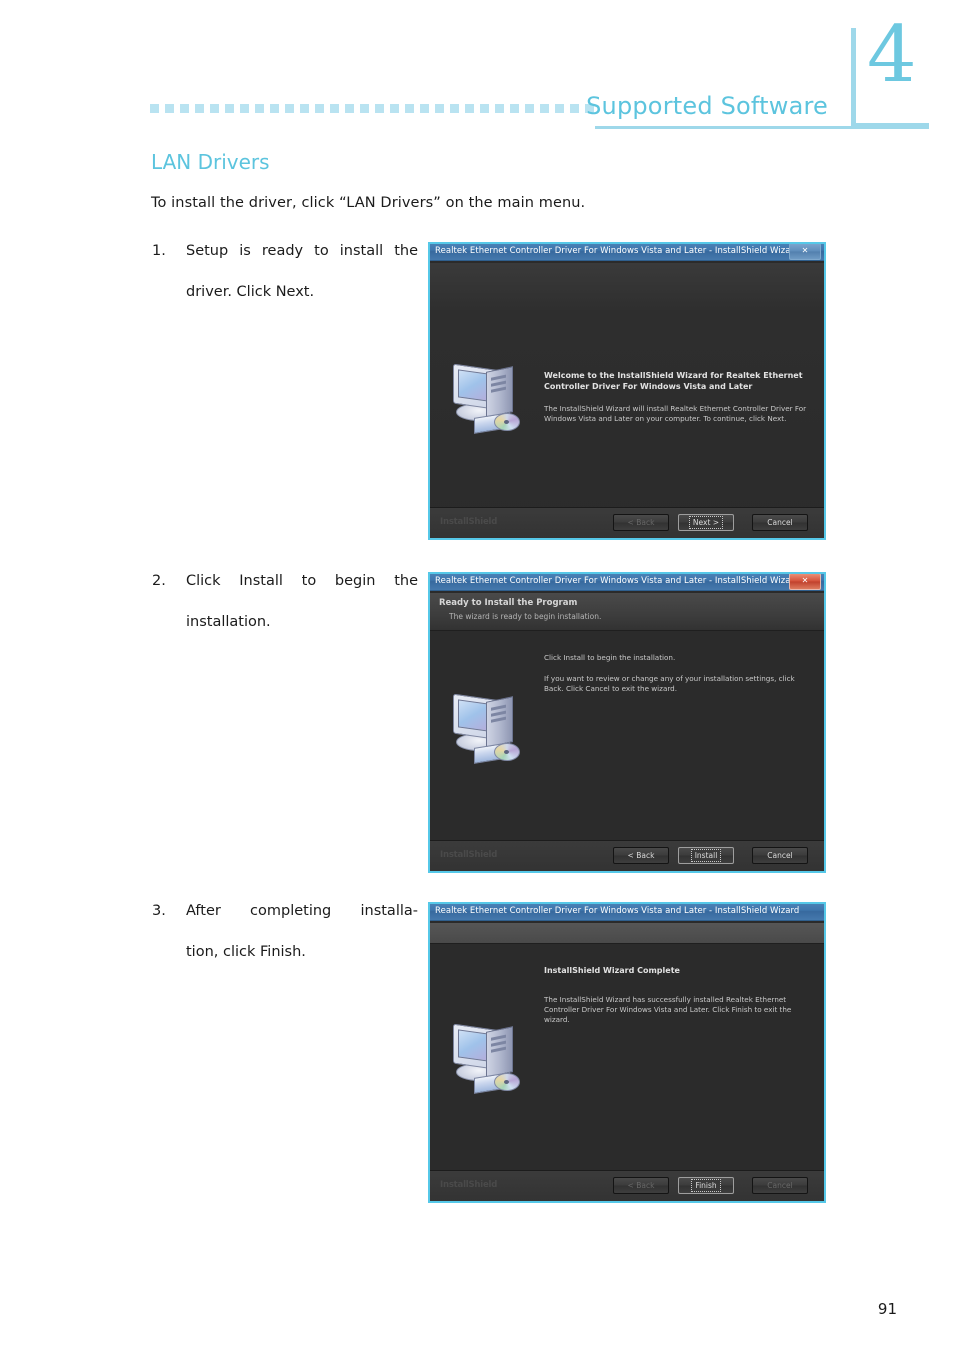 The height and width of the screenshot is (1354, 954). Describe the element at coordinates (210, 162) in the screenshot. I see `section-title: LAN Drivers` at that location.